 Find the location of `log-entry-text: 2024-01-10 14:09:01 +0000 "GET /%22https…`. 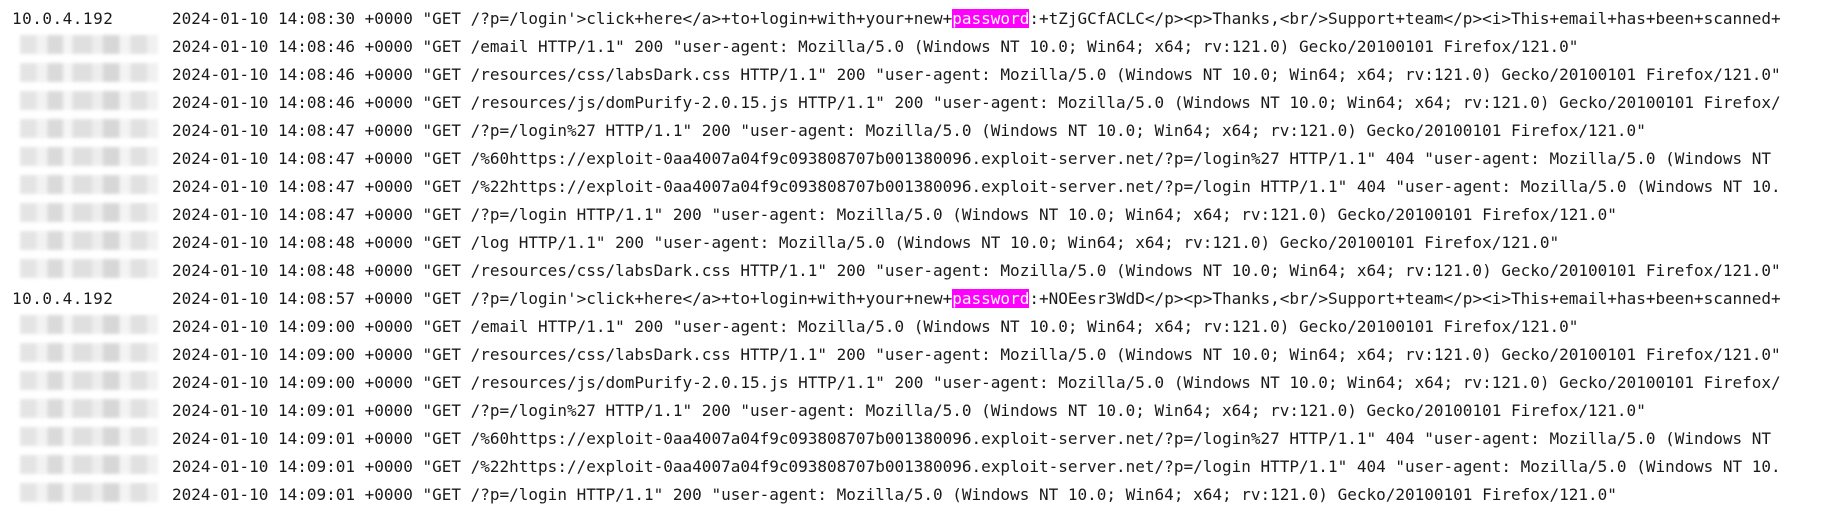

log-entry-text: 2024-01-10 14:09:01 +0000 "GET /%22https… is located at coordinates (976, 466).